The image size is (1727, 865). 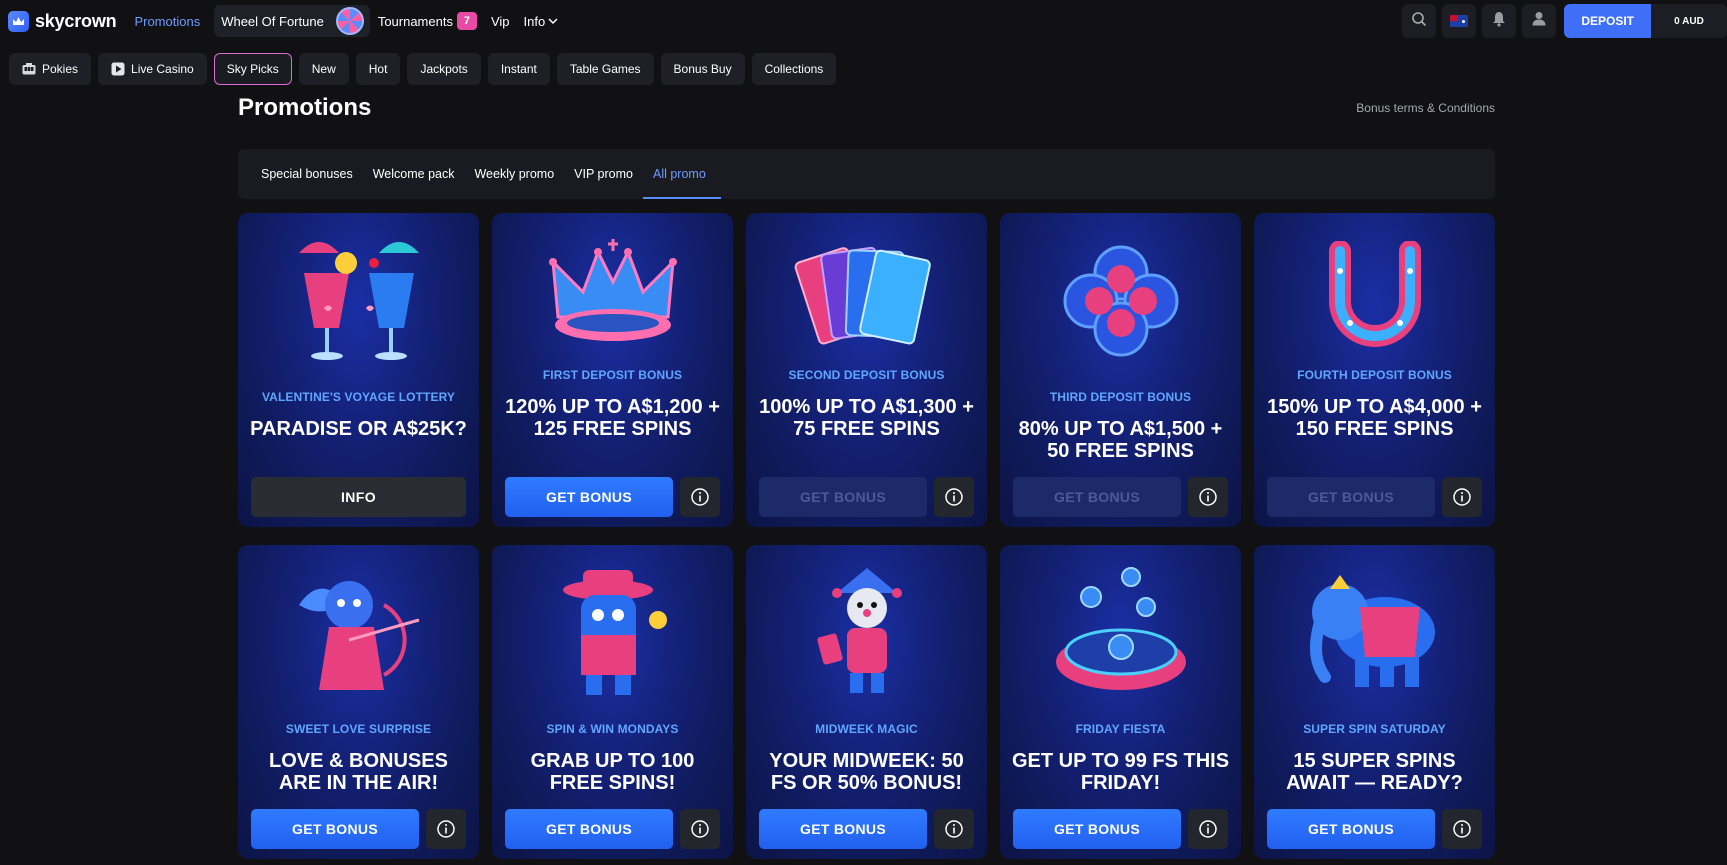 What do you see at coordinates (305, 107) in the screenshot?
I see `page-title: Promotions` at bounding box center [305, 107].